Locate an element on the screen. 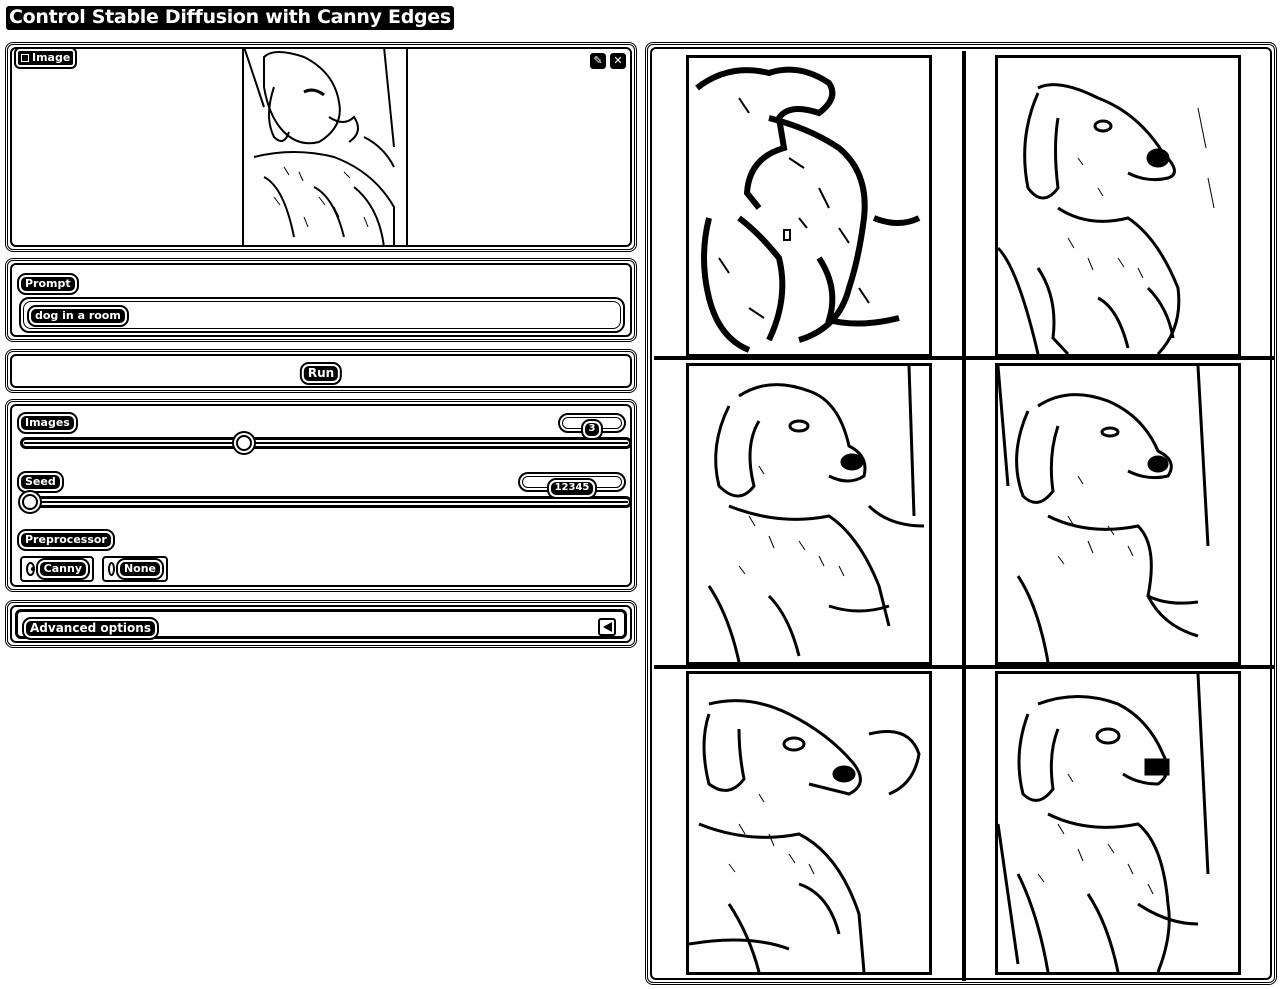 Image resolution: width=1280 pixels, height=989 pixels. input-image is located at coordinates (325, 147).